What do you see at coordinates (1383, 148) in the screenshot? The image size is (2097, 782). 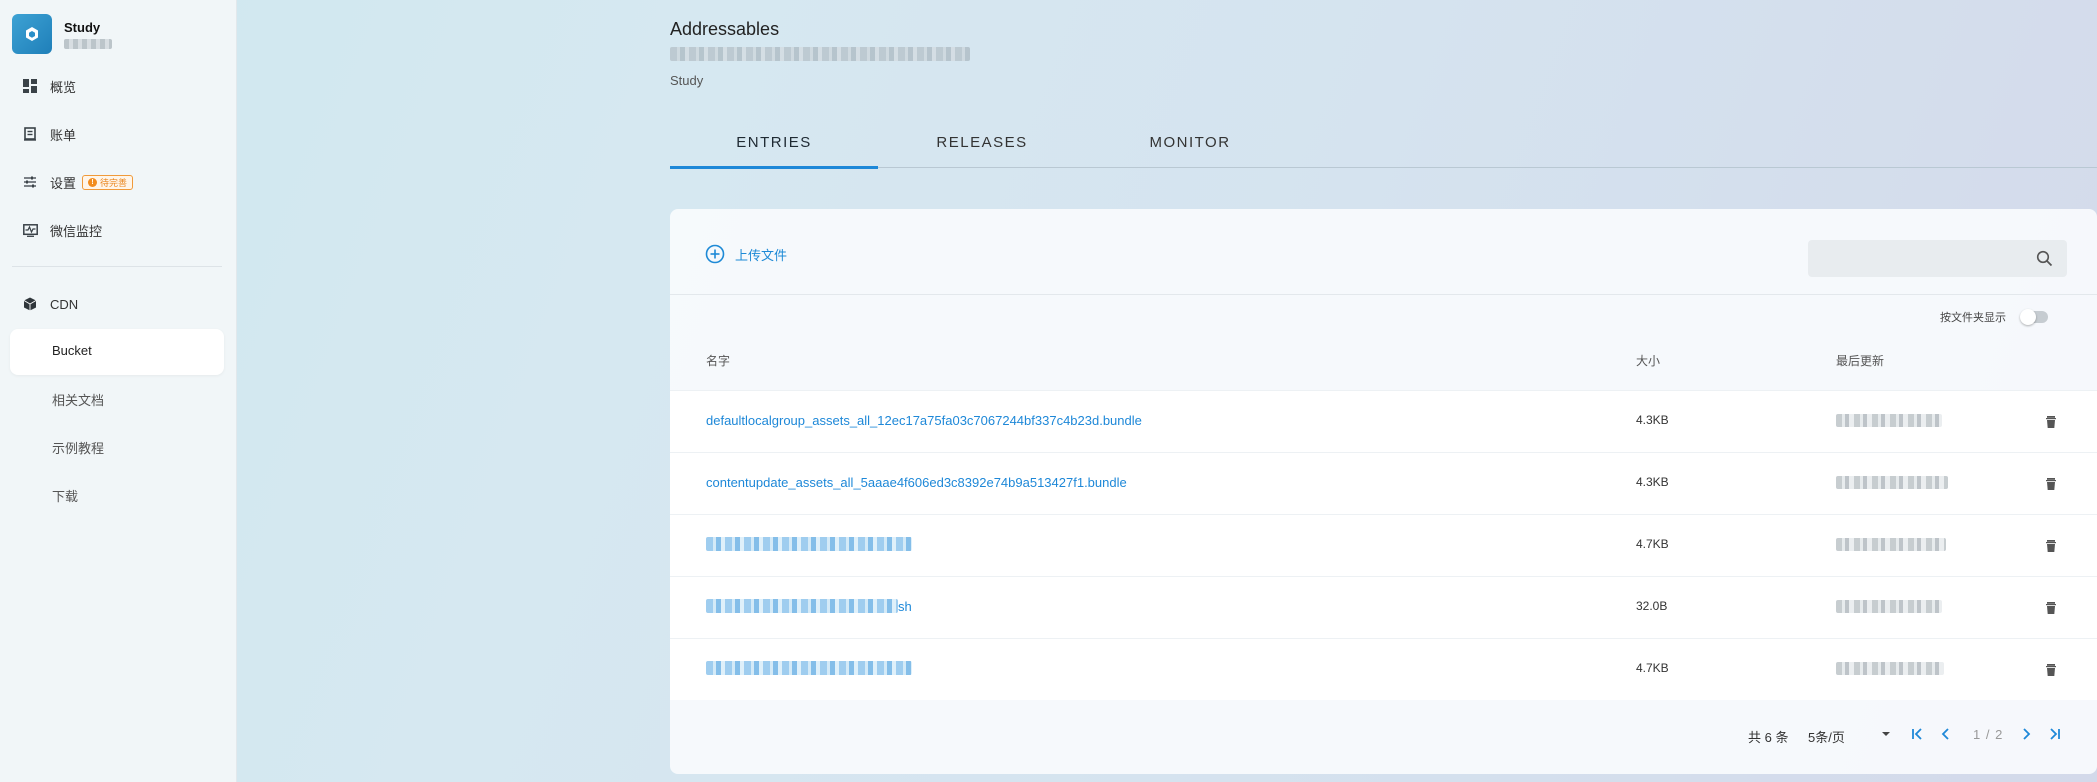 I see `tab-bar: ENTRIES RELEASES MONITOR` at bounding box center [1383, 148].